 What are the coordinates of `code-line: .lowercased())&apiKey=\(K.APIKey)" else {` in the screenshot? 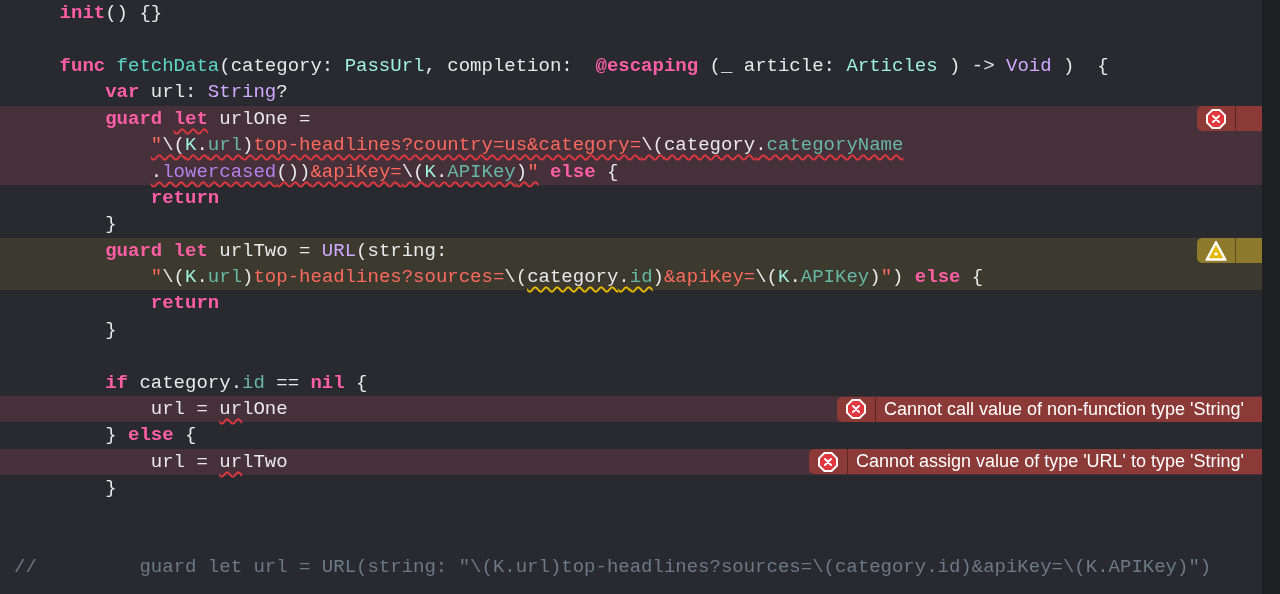 It's located at (384, 172).